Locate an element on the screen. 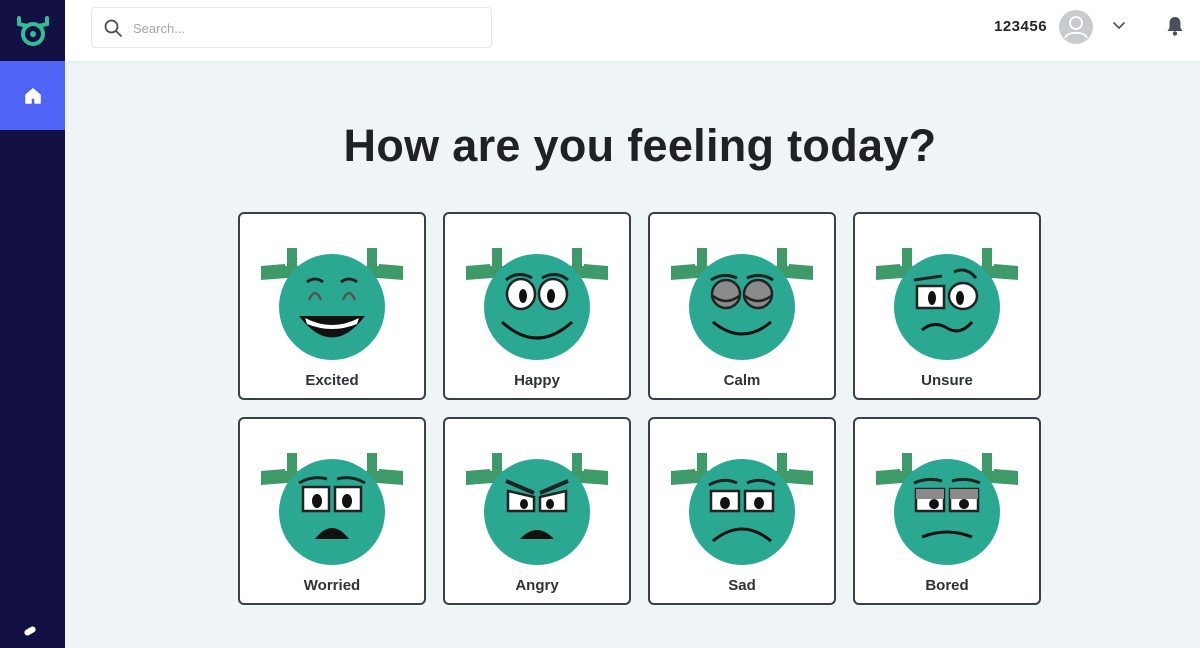 This screenshot has width=1200, height=648. bell-icon is located at coordinates (1175, 26).